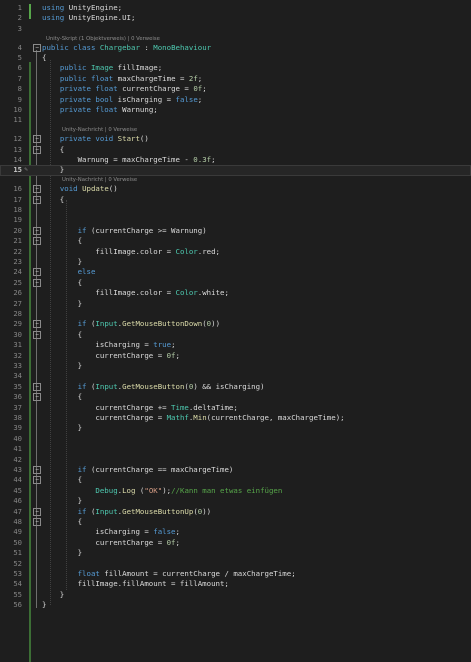 This screenshot has height=662, width=471. Describe the element at coordinates (235, 501) in the screenshot. I see `code-line: 46 }` at that location.